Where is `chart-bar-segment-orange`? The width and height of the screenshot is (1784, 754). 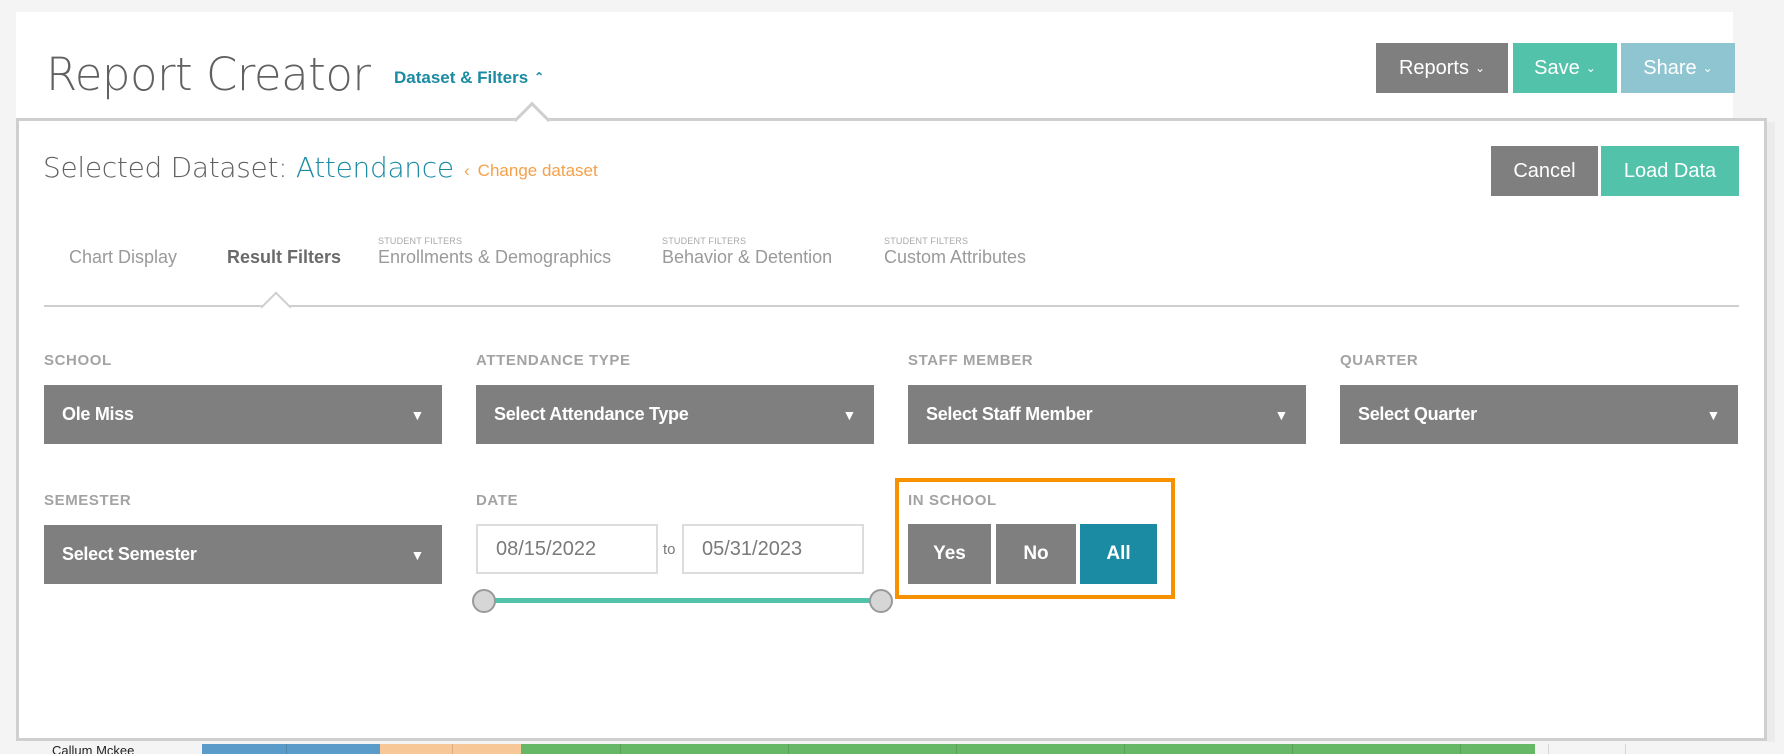 chart-bar-segment-orange is located at coordinates (450, 749).